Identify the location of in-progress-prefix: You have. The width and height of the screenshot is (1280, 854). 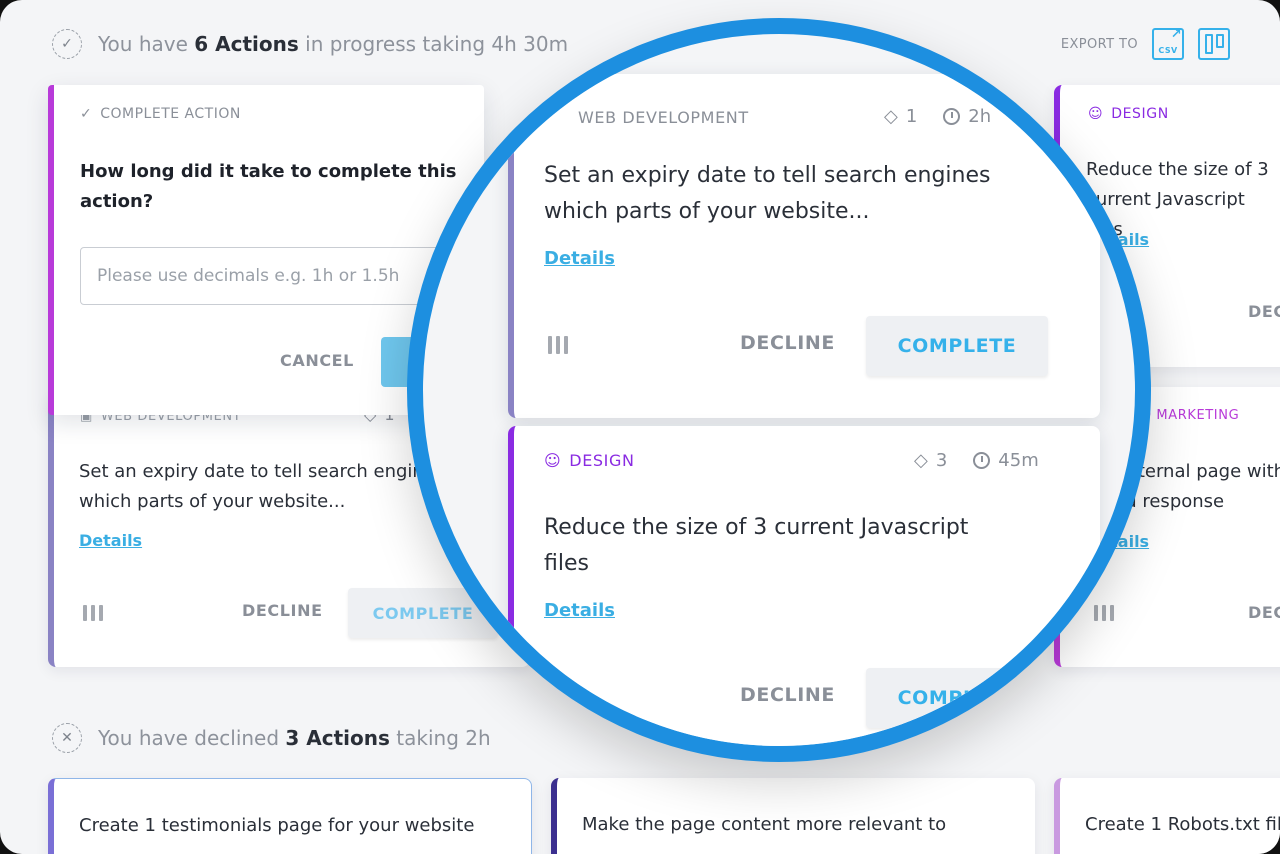
(143, 44).